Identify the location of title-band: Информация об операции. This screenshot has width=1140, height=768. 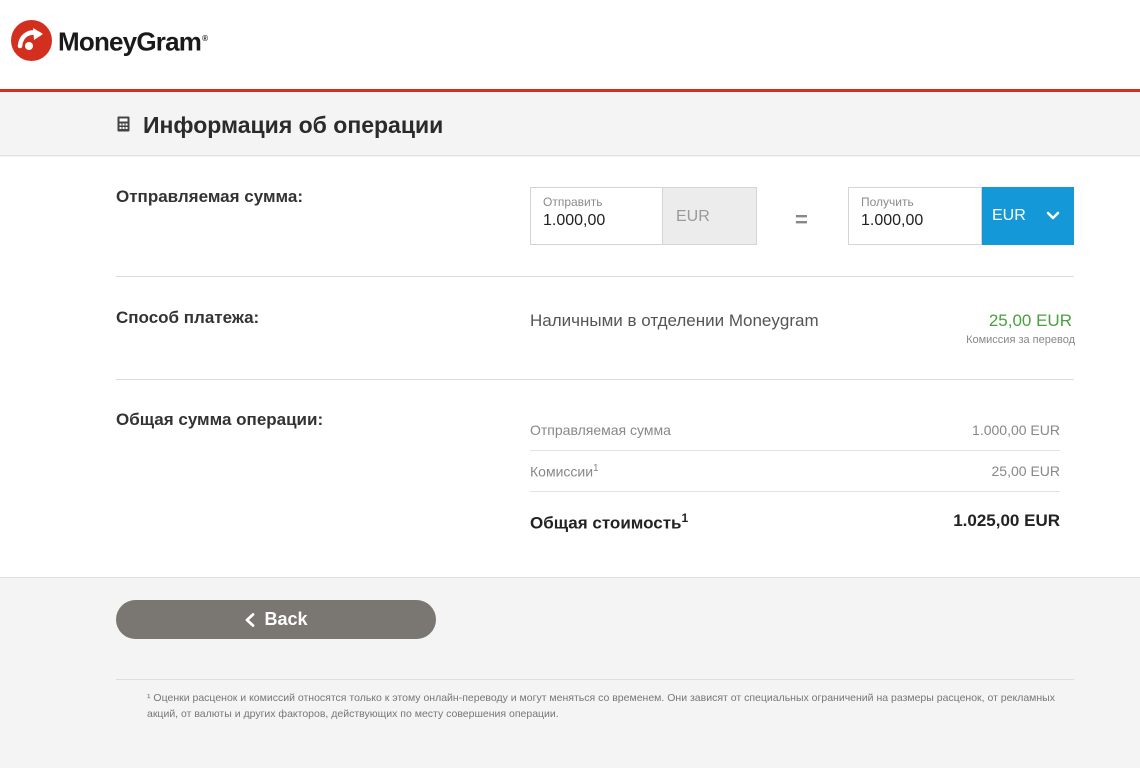
(570, 124).